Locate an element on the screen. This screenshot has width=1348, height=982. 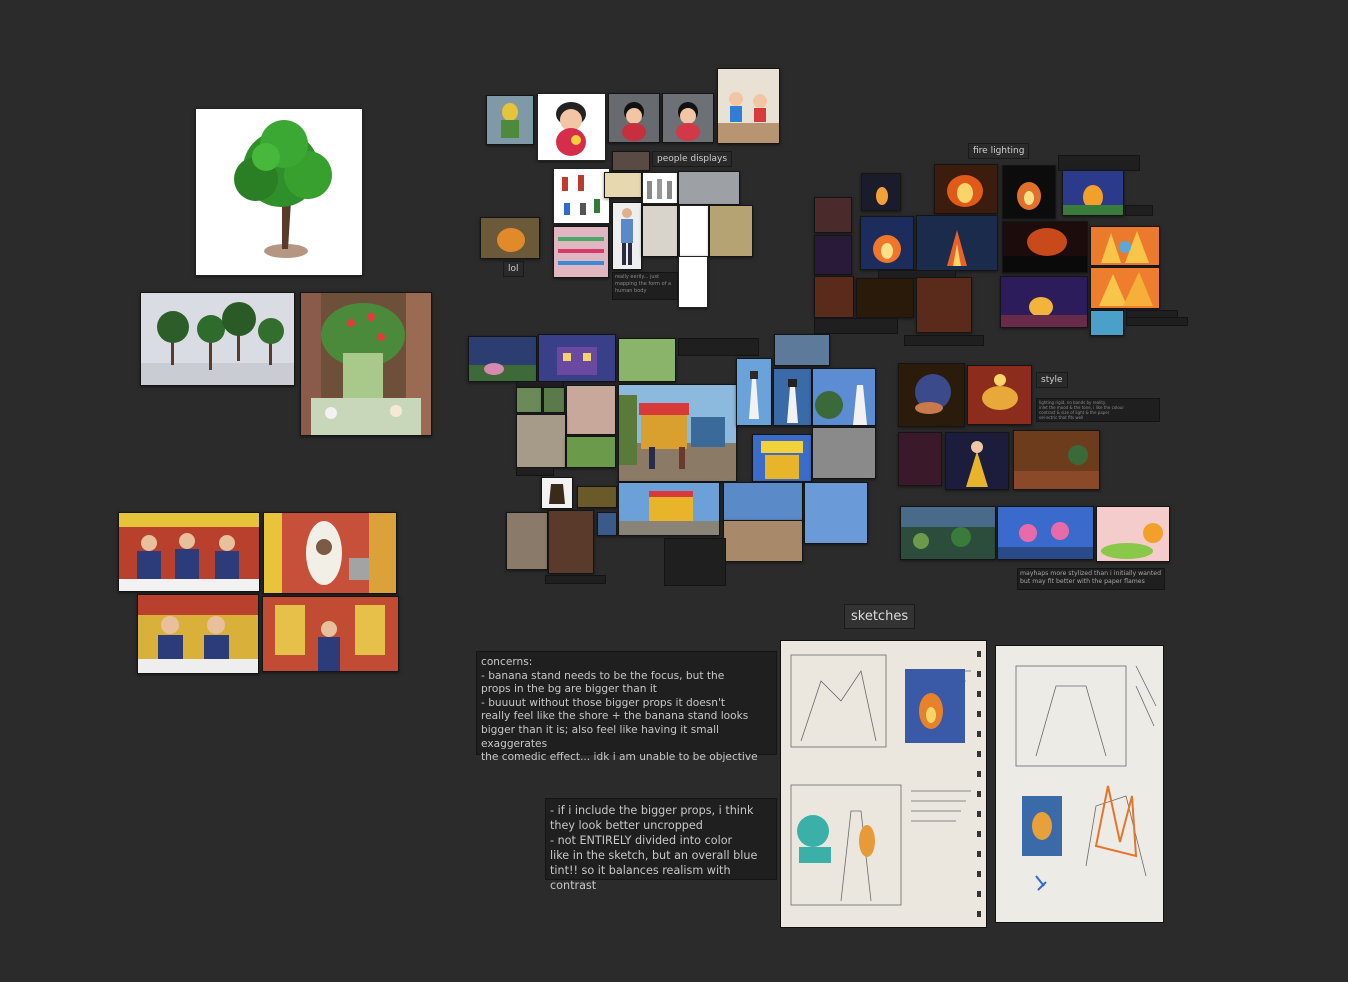
bonfire-crowd-art is located at coordinates (1045, 247).